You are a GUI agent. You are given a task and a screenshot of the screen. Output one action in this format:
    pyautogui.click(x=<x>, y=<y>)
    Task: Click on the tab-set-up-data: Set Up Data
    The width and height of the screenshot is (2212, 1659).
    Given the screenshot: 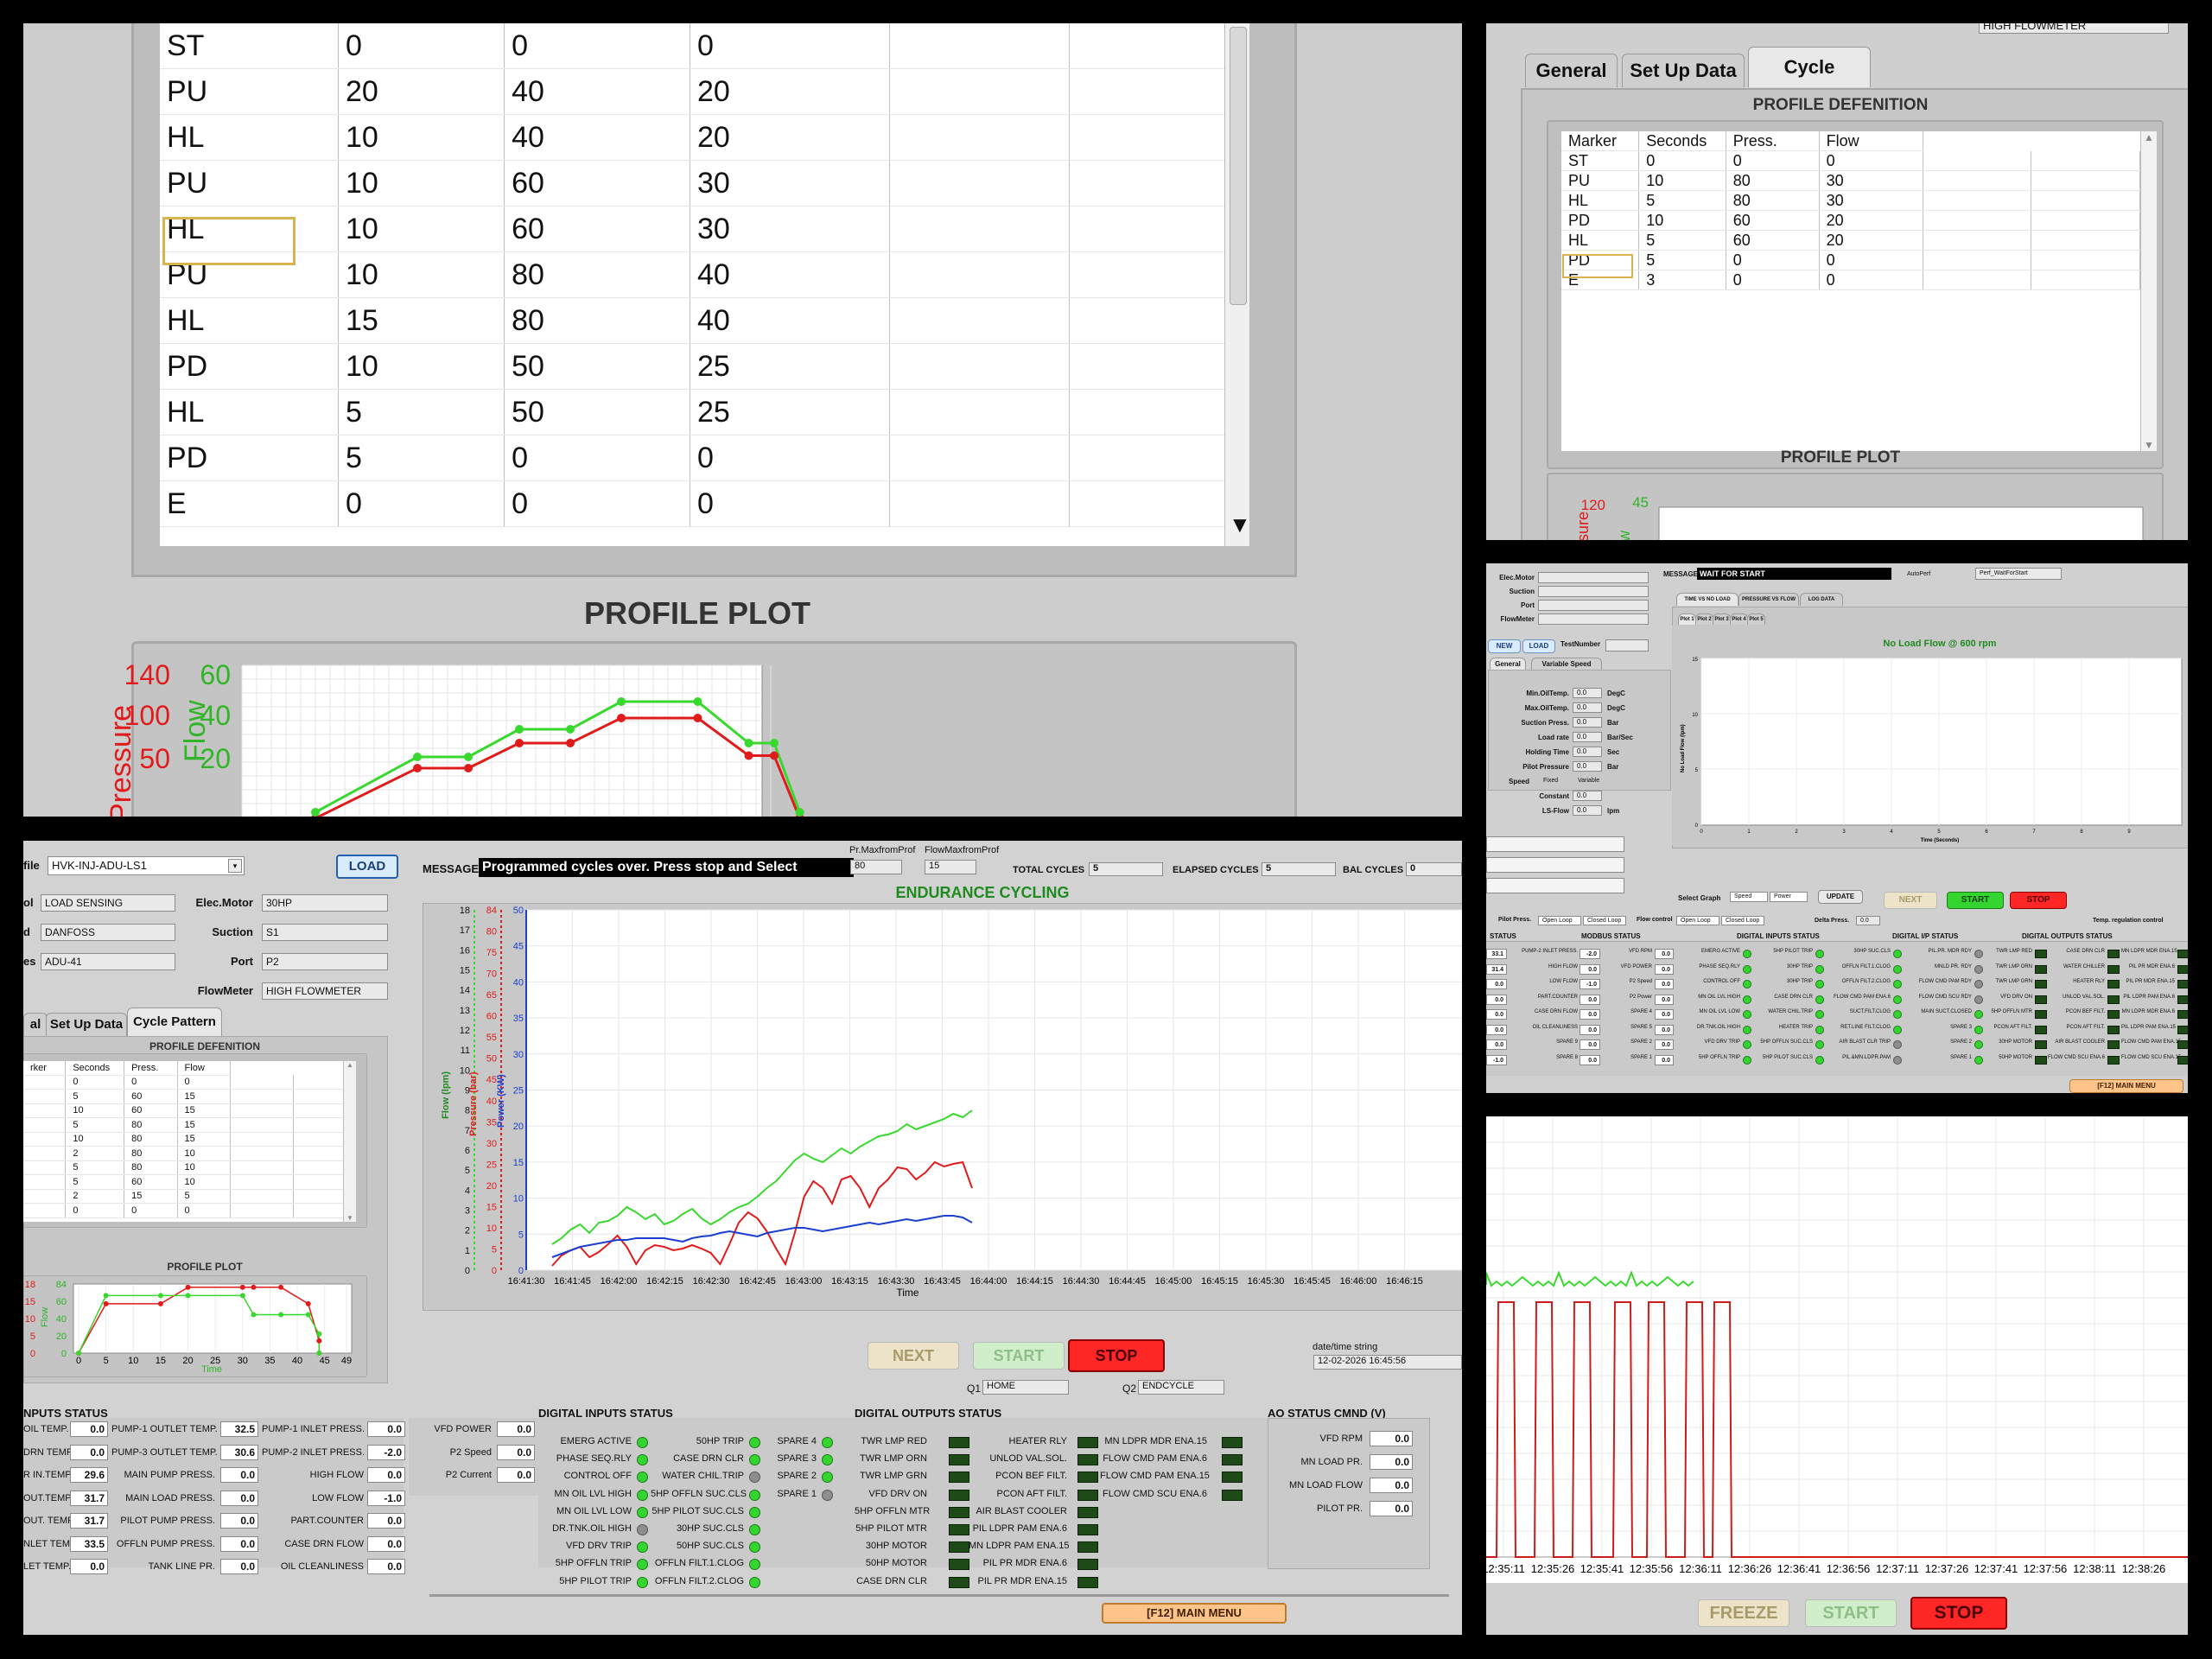 What is the action you would take?
    pyautogui.click(x=1683, y=70)
    